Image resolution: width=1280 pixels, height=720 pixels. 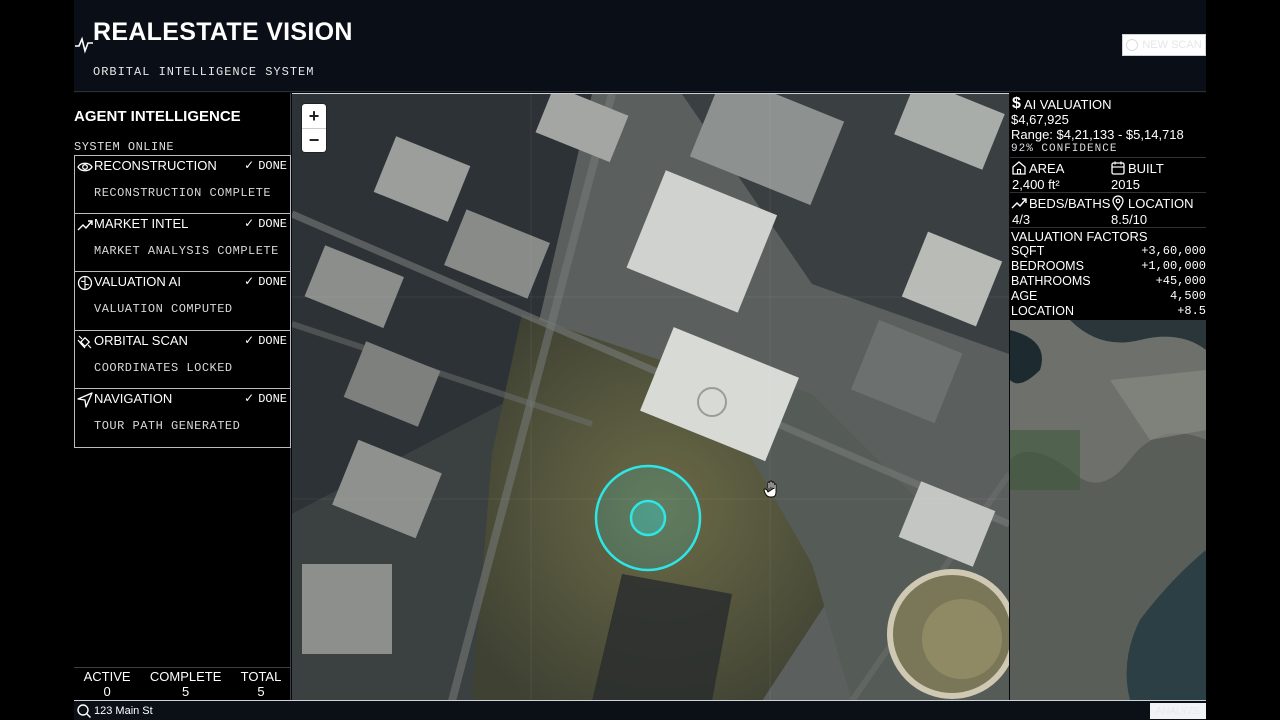 What do you see at coordinates (185, 676) in the screenshot?
I see `stat-label: COMPLETE` at bounding box center [185, 676].